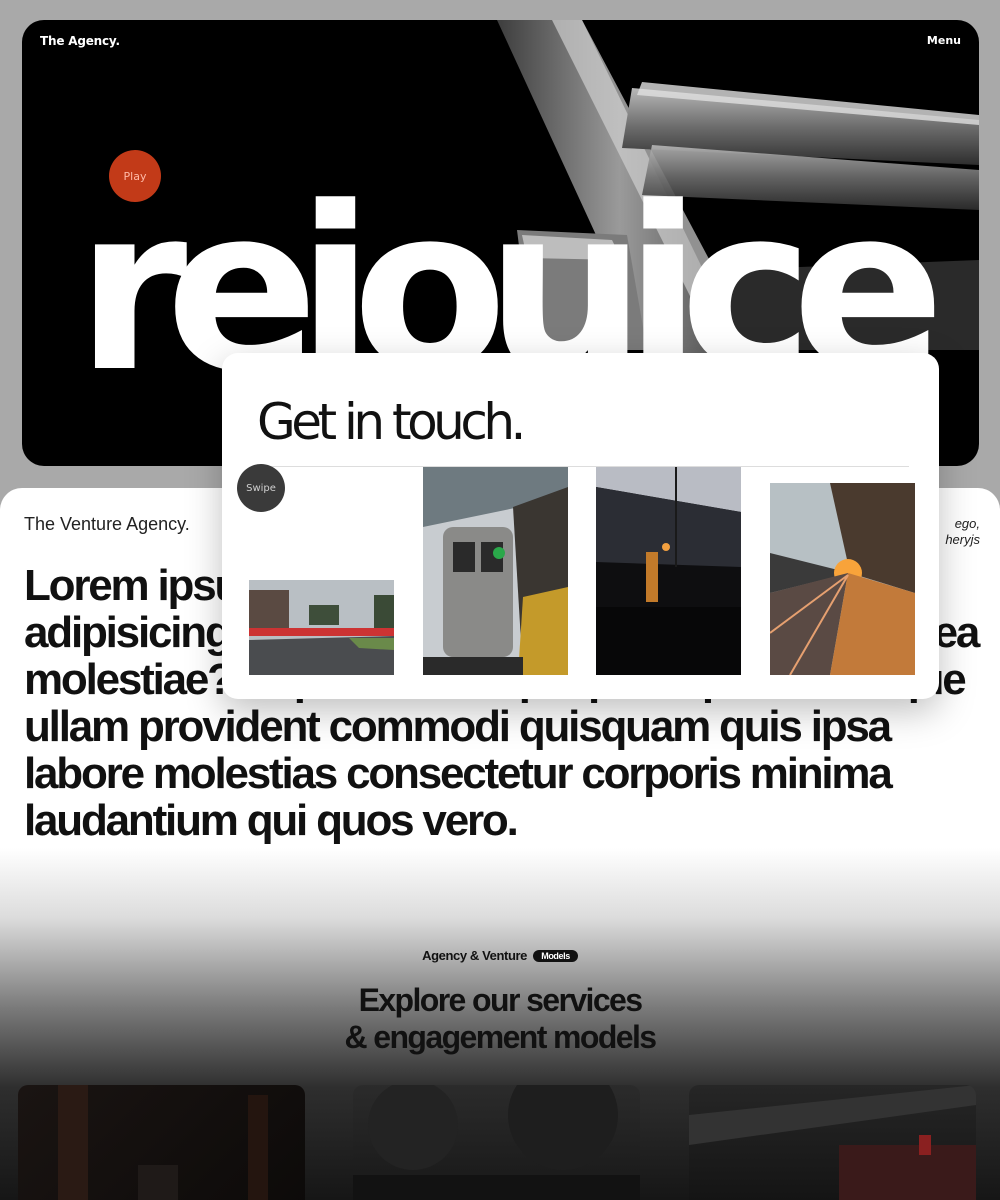 This screenshot has width=1000, height=1200. Describe the element at coordinates (944, 40) in the screenshot. I see `menu-button: Menu` at that location.